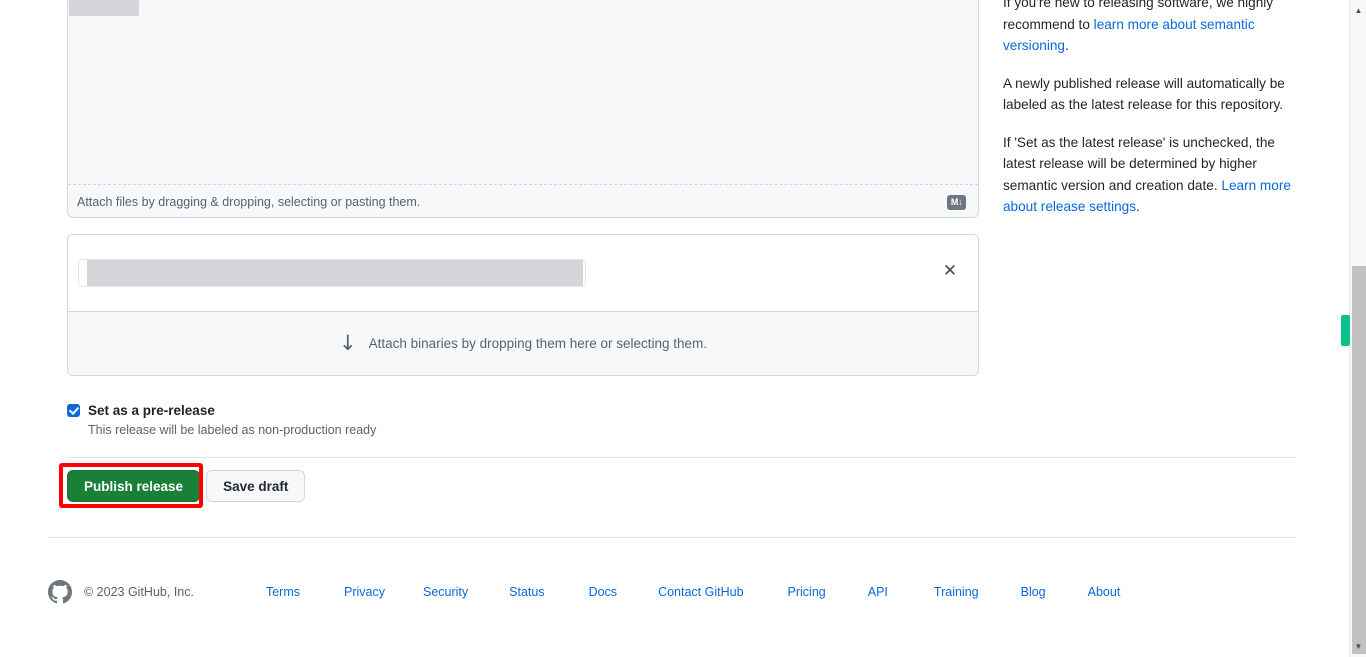 This screenshot has height=657, width=1366. I want to click on asset-name-input, so click(332, 273).